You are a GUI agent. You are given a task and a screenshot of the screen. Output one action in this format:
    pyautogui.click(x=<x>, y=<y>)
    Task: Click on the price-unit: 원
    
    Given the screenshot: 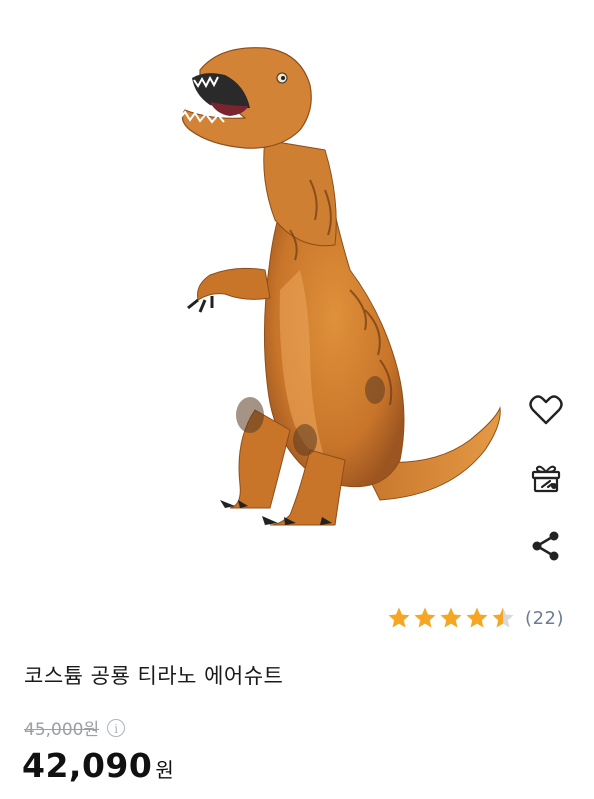 What is the action you would take?
    pyautogui.click(x=164, y=770)
    